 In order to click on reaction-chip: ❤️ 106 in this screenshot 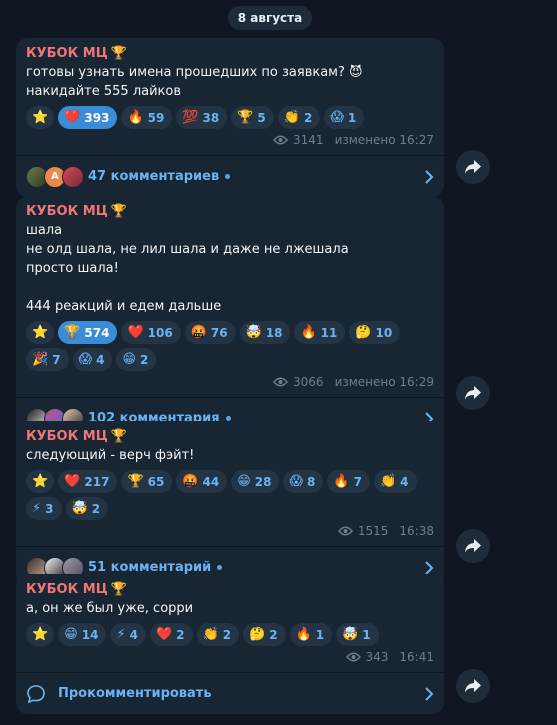, I will do `click(151, 332)`.